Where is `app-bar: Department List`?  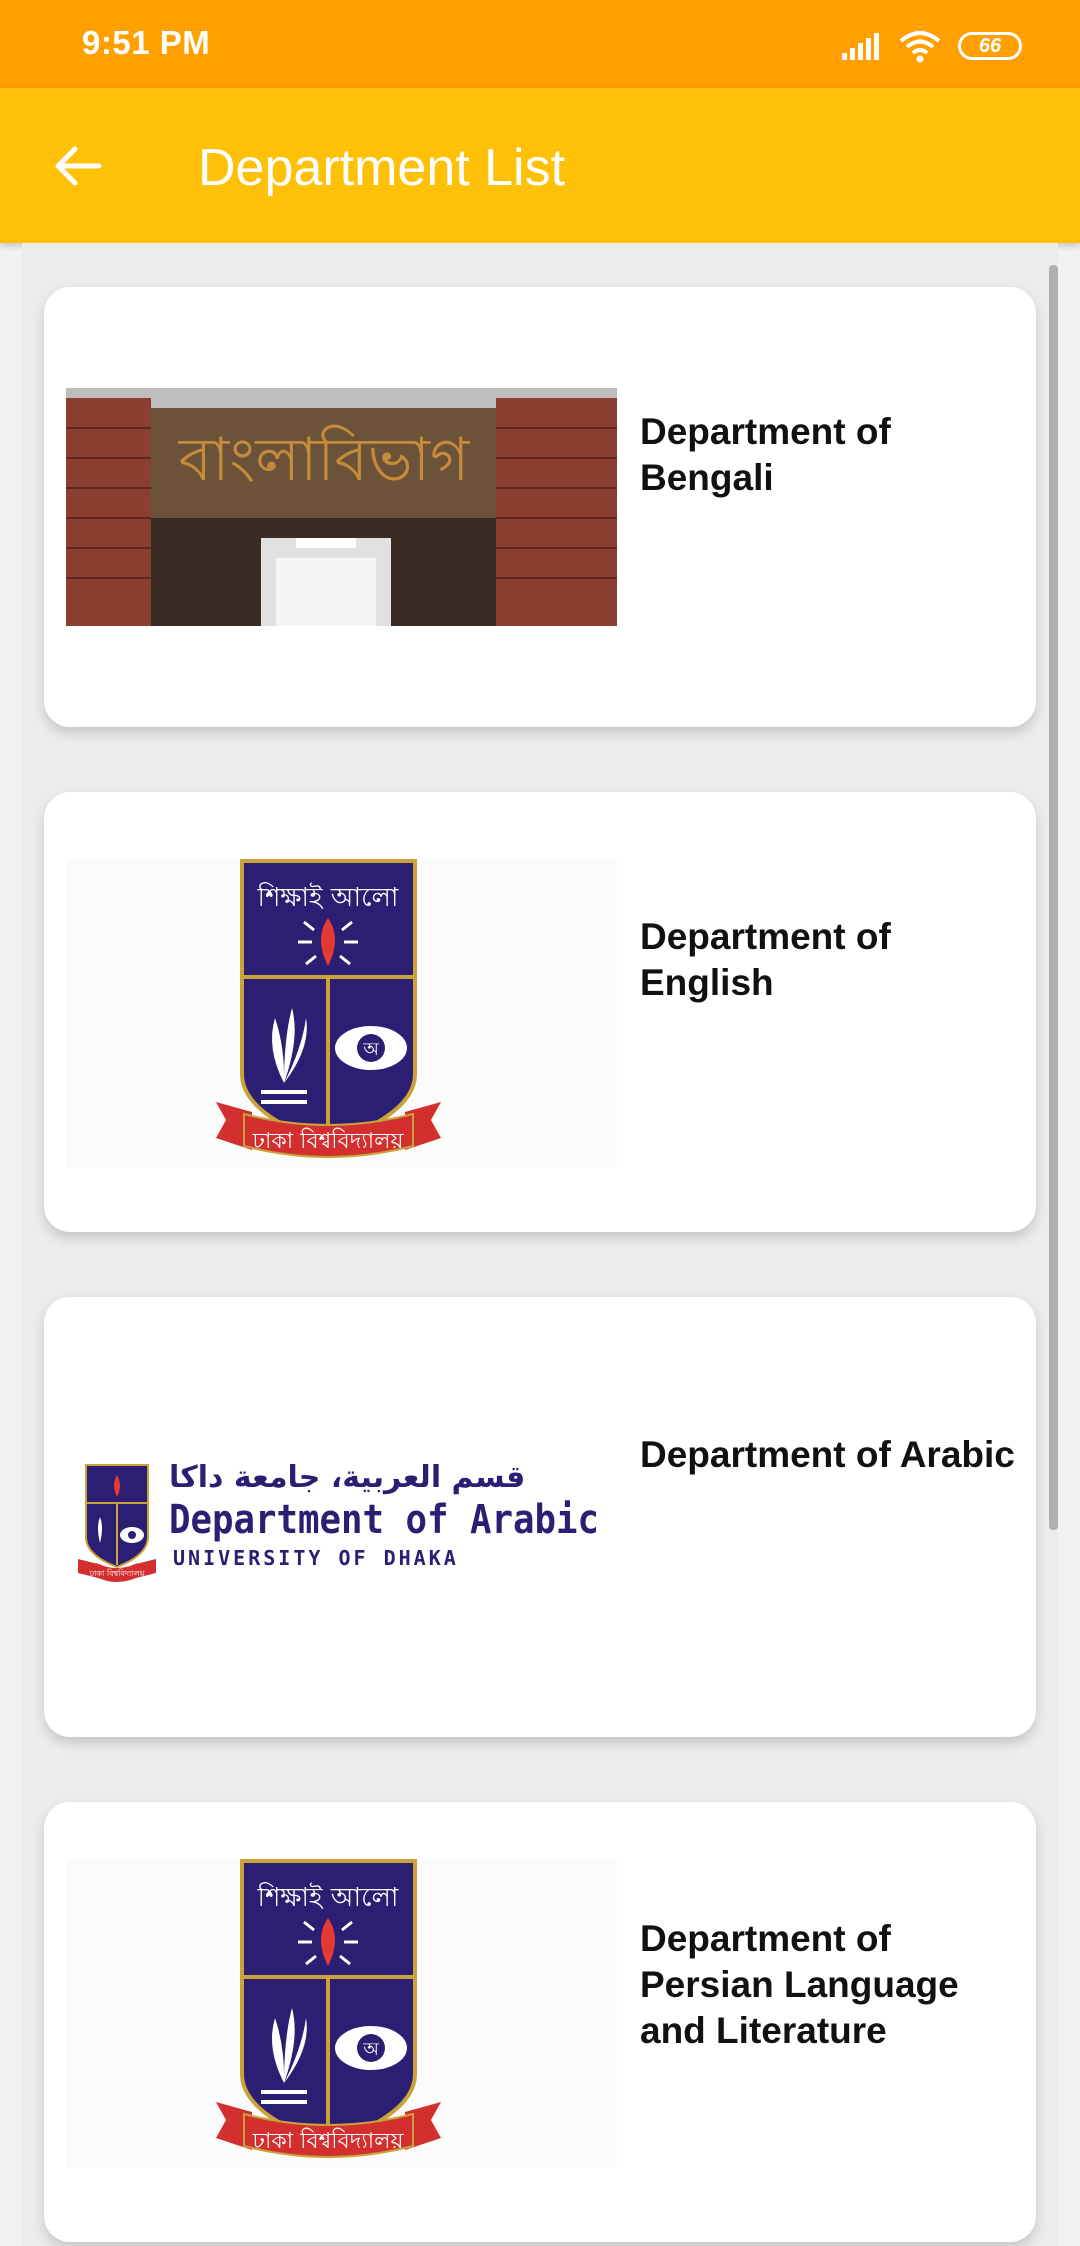 app-bar: Department List is located at coordinates (540, 165).